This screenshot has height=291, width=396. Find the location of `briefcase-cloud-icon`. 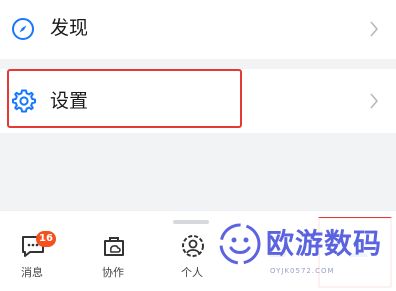

briefcase-cloud-icon is located at coordinates (114, 248).